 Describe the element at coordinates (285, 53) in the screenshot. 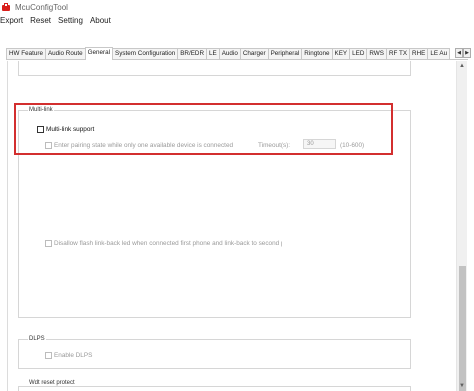

I see `tab-peripheral: Peripheral` at that location.